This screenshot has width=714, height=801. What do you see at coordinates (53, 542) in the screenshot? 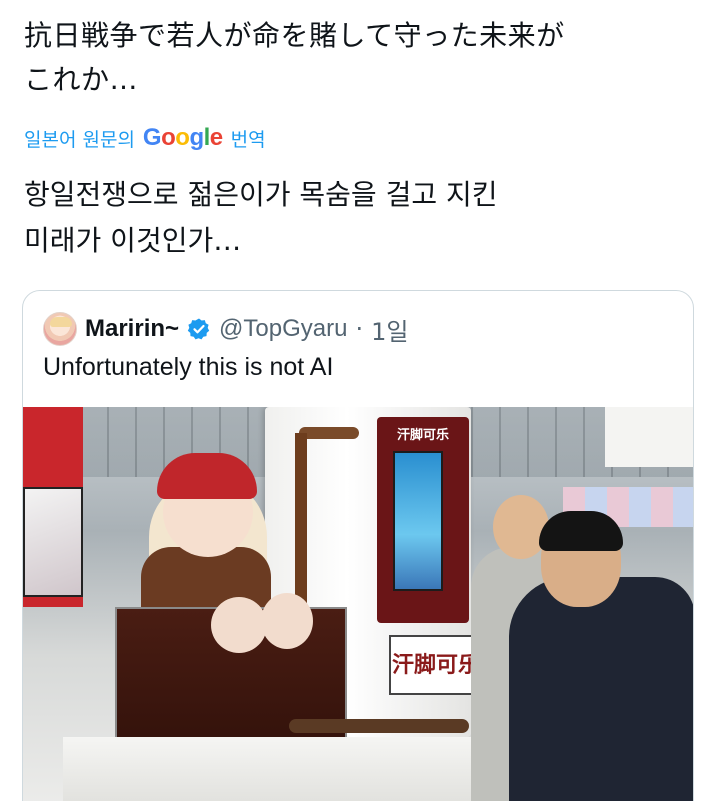
I see `left-booth-posters` at bounding box center [53, 542].